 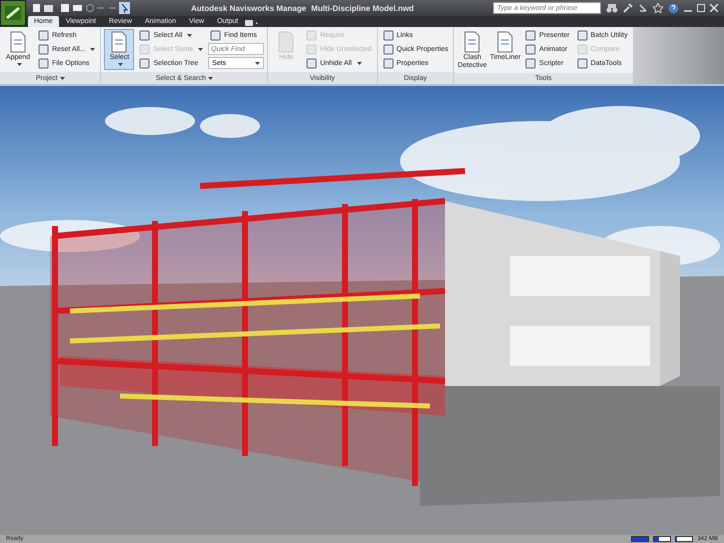 I want to click on help-icon, so click(x=673, y=8).